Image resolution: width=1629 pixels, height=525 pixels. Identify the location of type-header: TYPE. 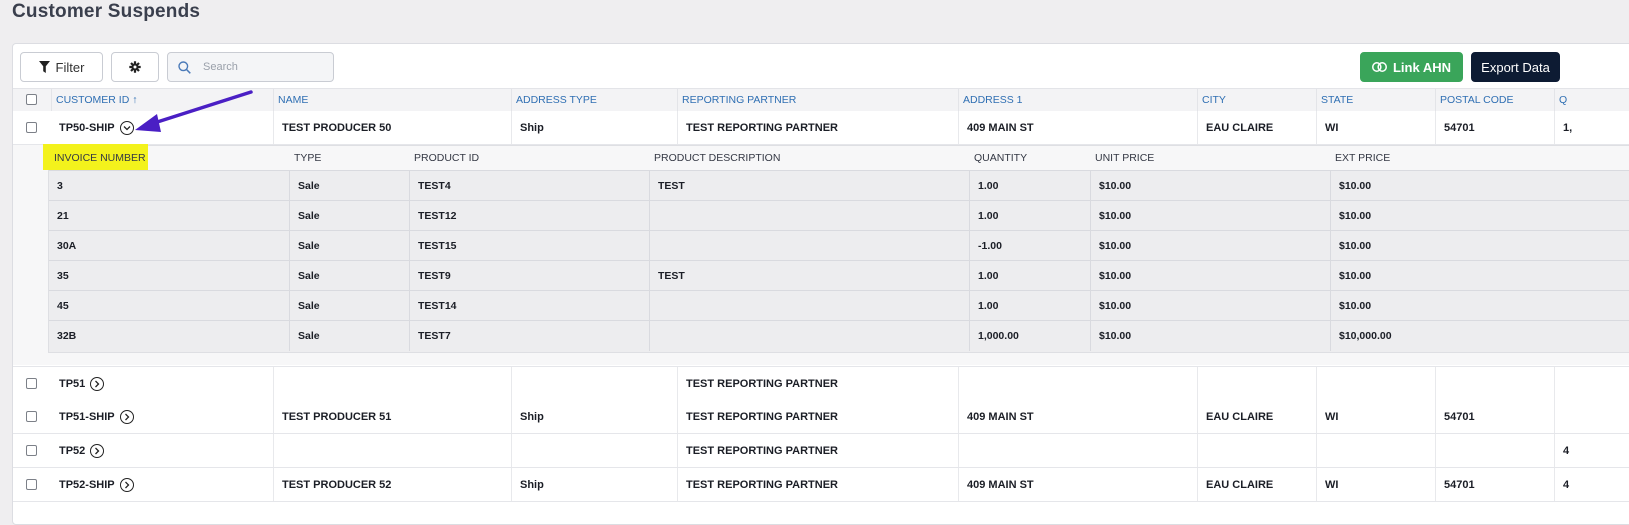
(308, 158).